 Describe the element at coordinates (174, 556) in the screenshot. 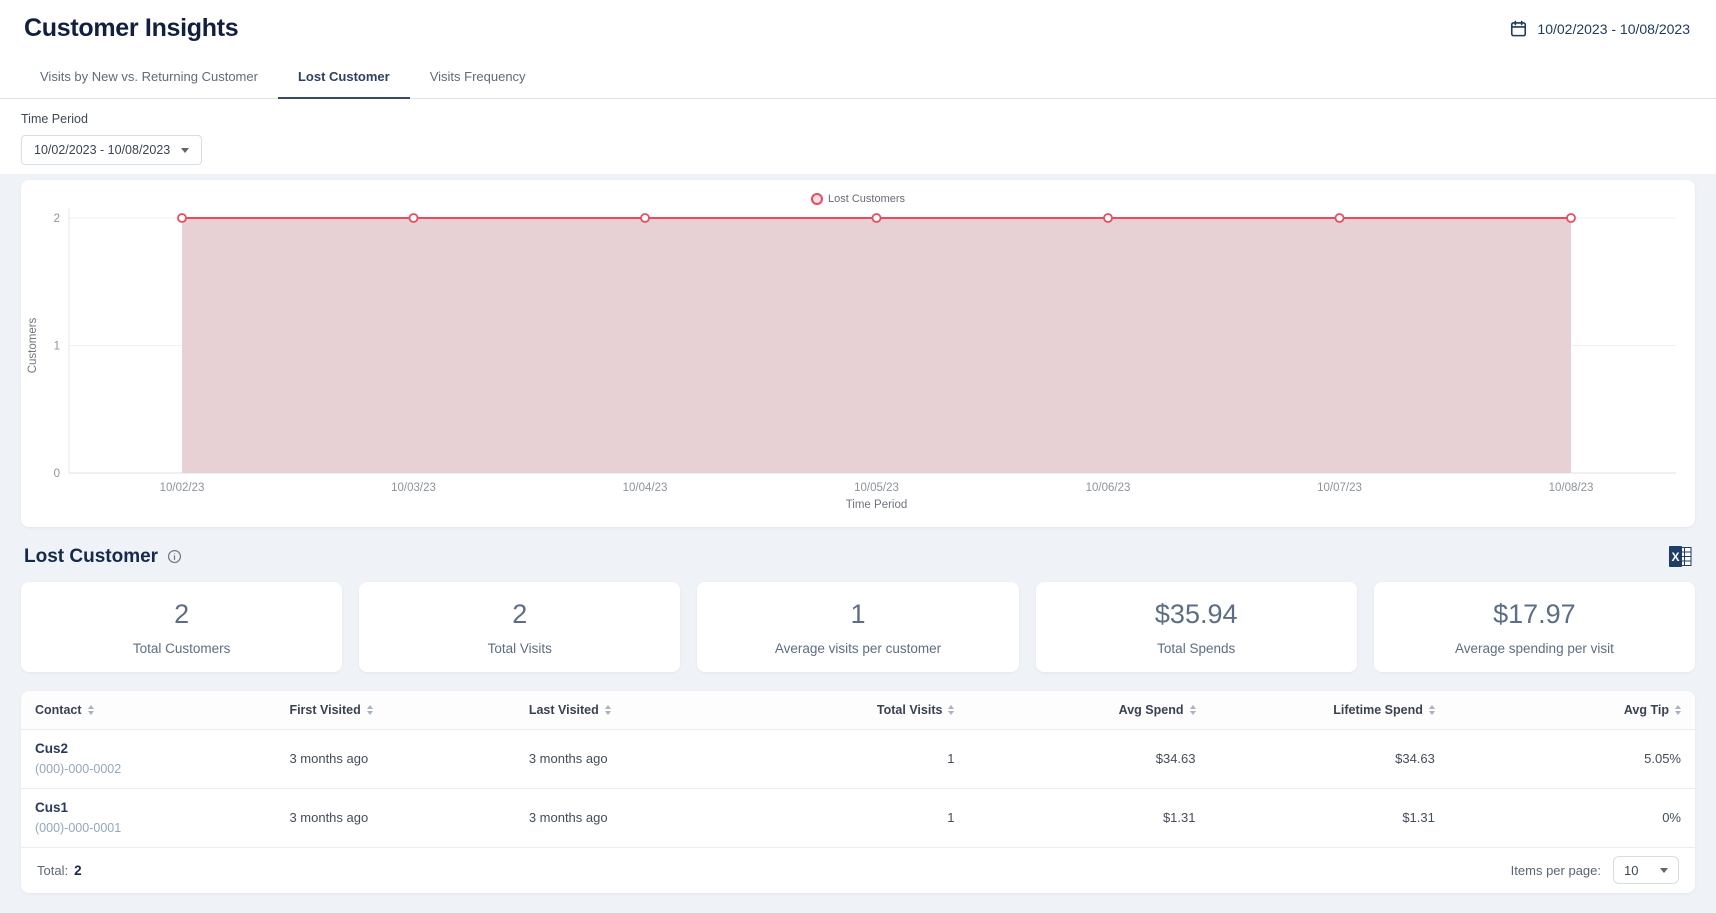

I see `info-icon` at that location.